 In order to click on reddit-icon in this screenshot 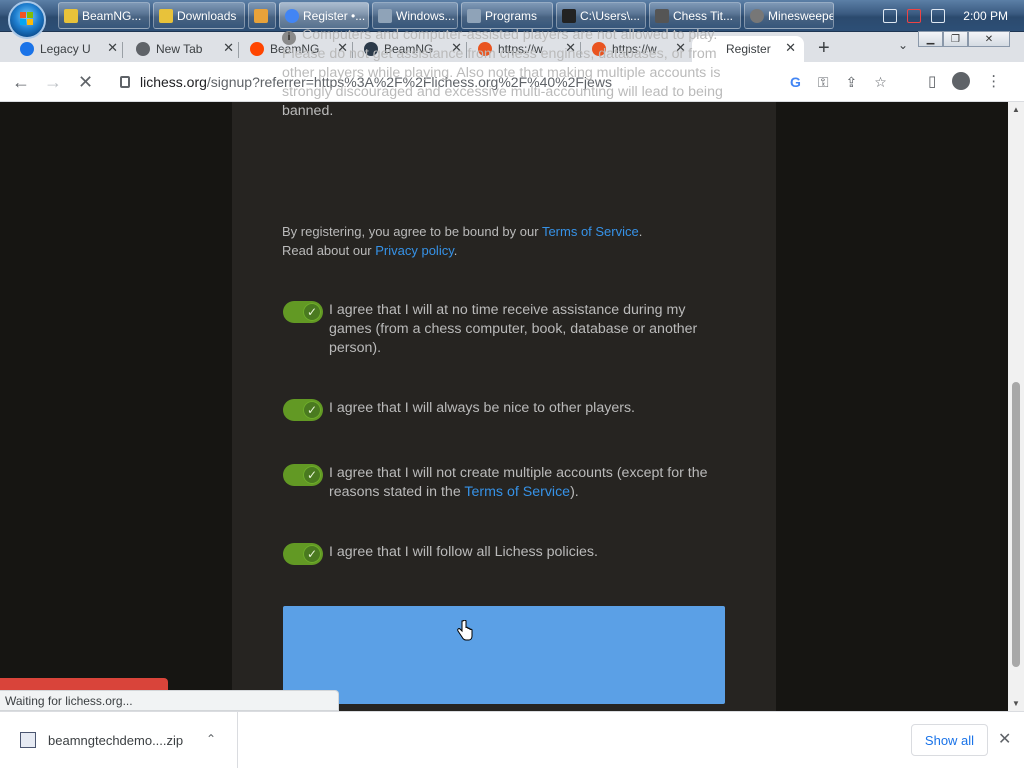, I will do `click(257, 49)`.